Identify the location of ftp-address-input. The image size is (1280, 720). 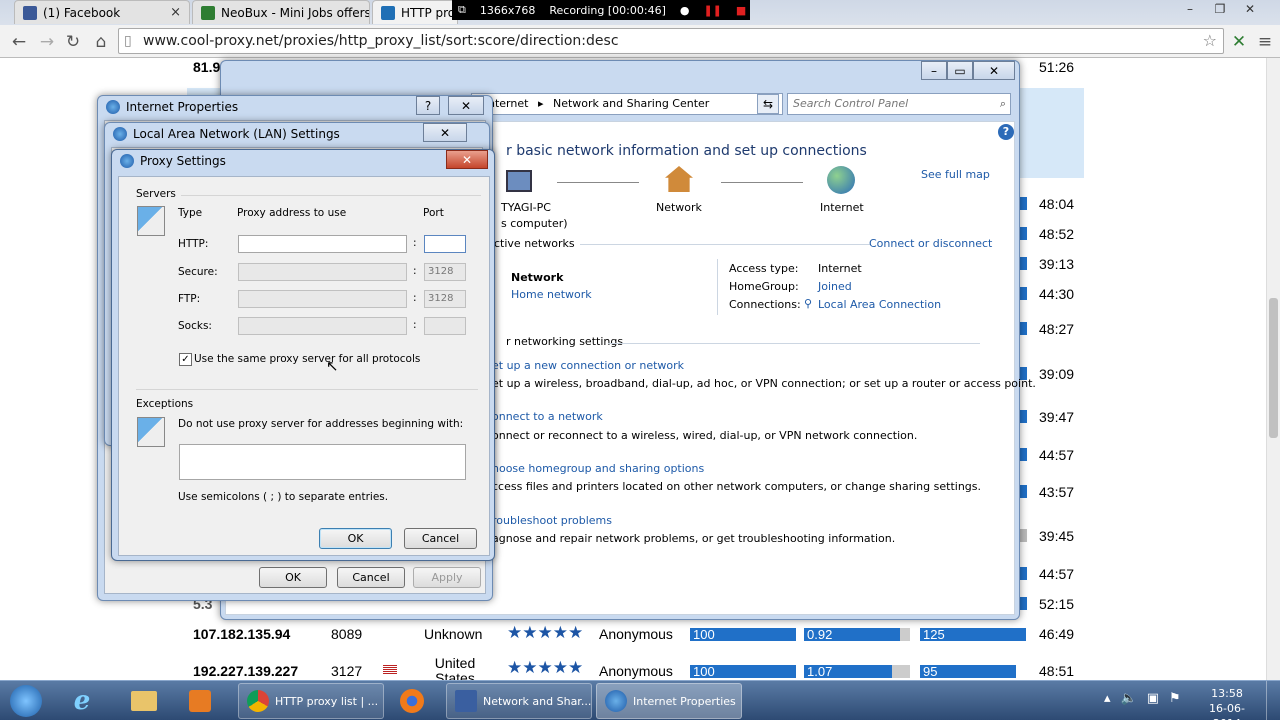
(322, 299).